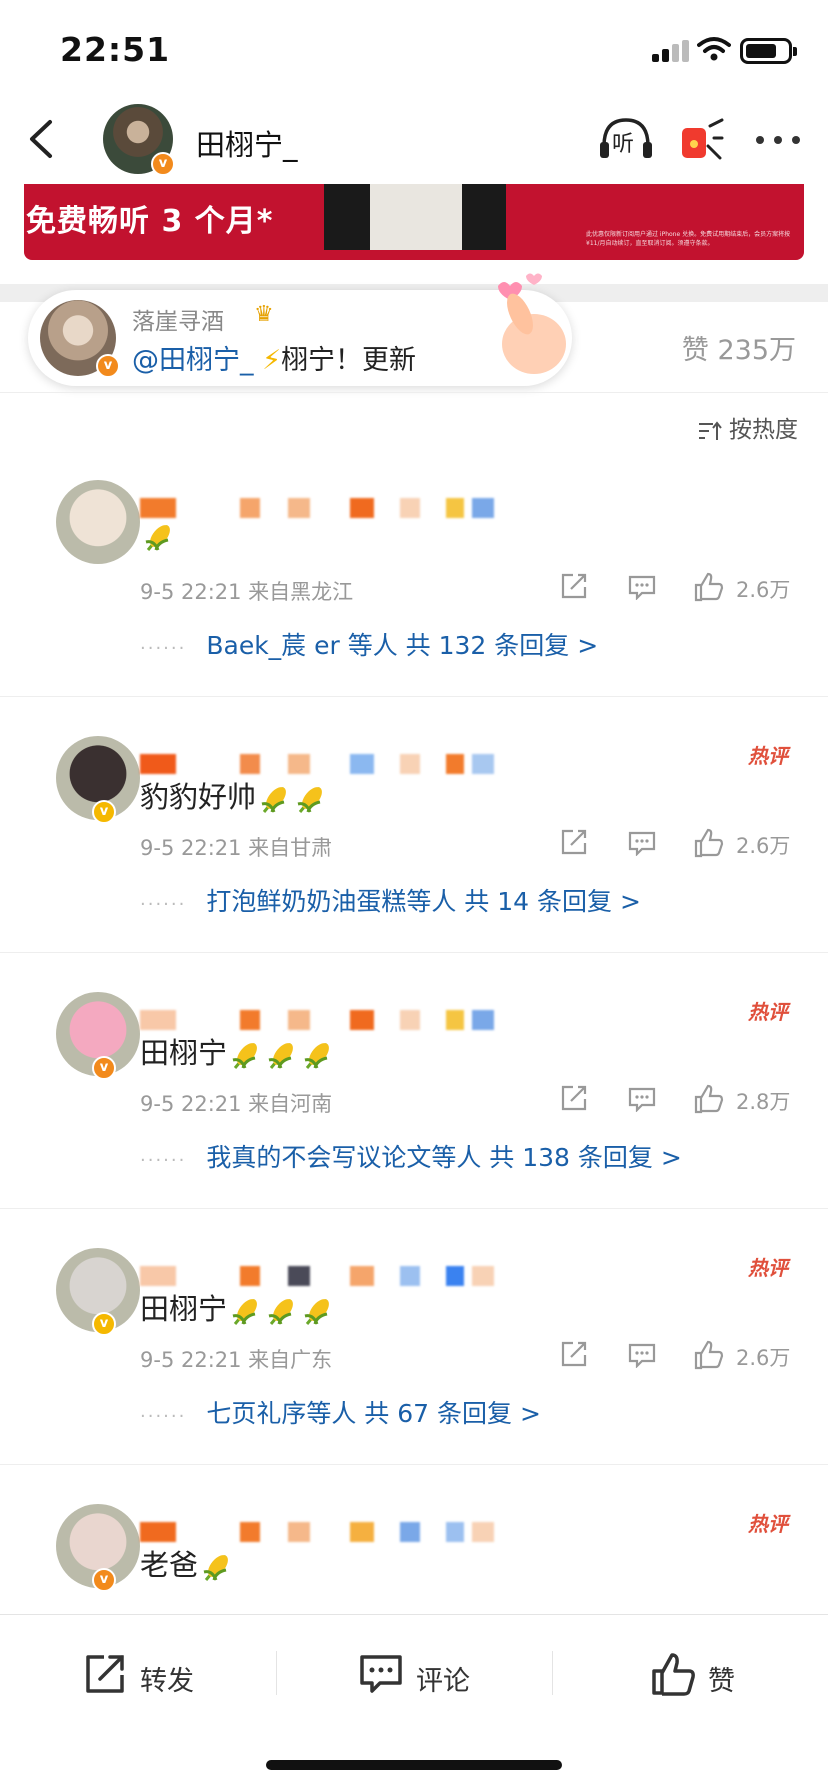 This screenshot has width=828, height=1792. What do you see at coordinates (300, 329) in the screenshot?
I see `pinned-comment: v 落崖寻酒 ♛ @田栩宁_ ⚡栩宁！更新` at bounding box center [300, 329].